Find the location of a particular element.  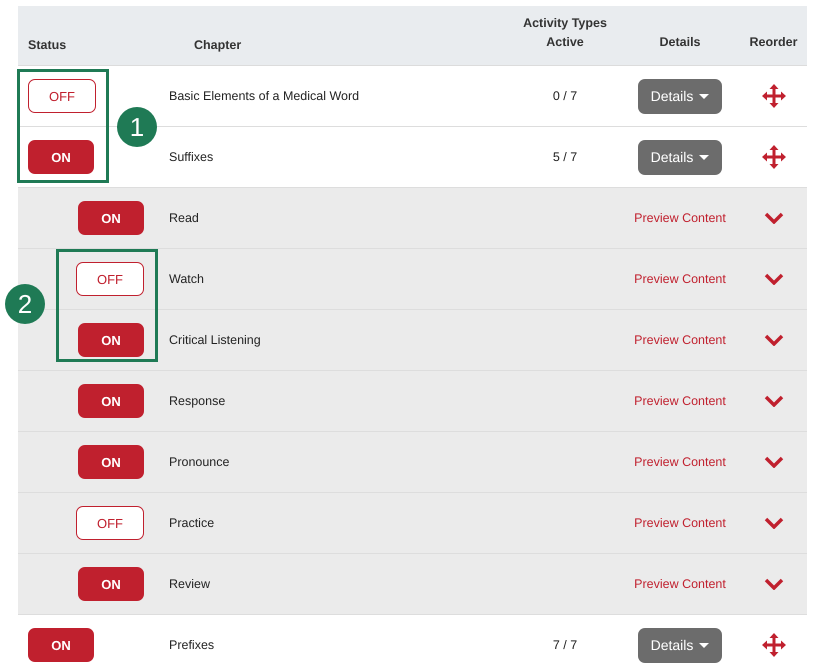

chapter-name: Review is located at coordinates (189, 584).